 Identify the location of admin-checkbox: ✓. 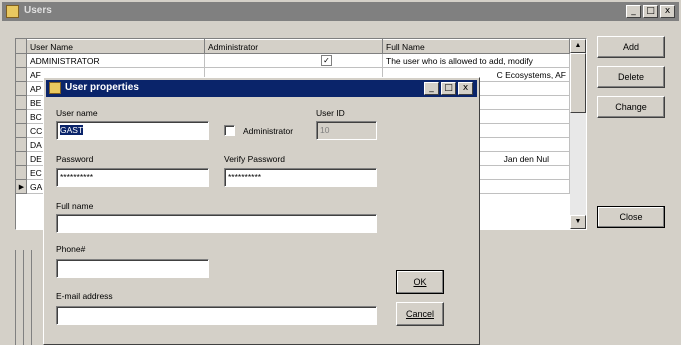
(326, 60).